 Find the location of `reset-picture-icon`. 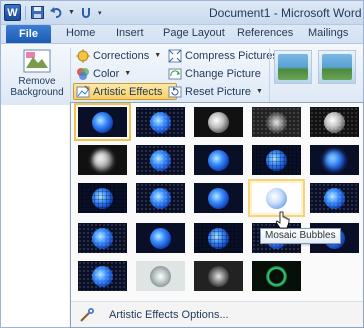

reset-picture-icon is located at coordinates (175, 91).